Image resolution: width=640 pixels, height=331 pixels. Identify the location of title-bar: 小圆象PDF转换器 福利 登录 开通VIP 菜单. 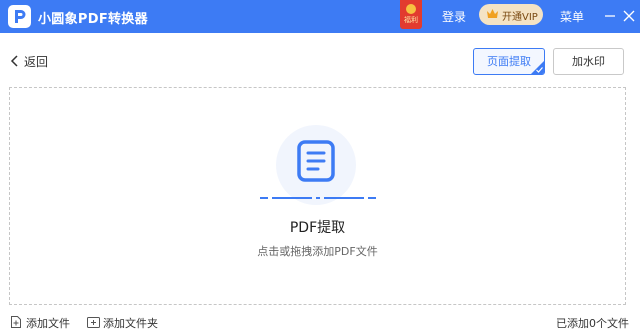
(320, 16).